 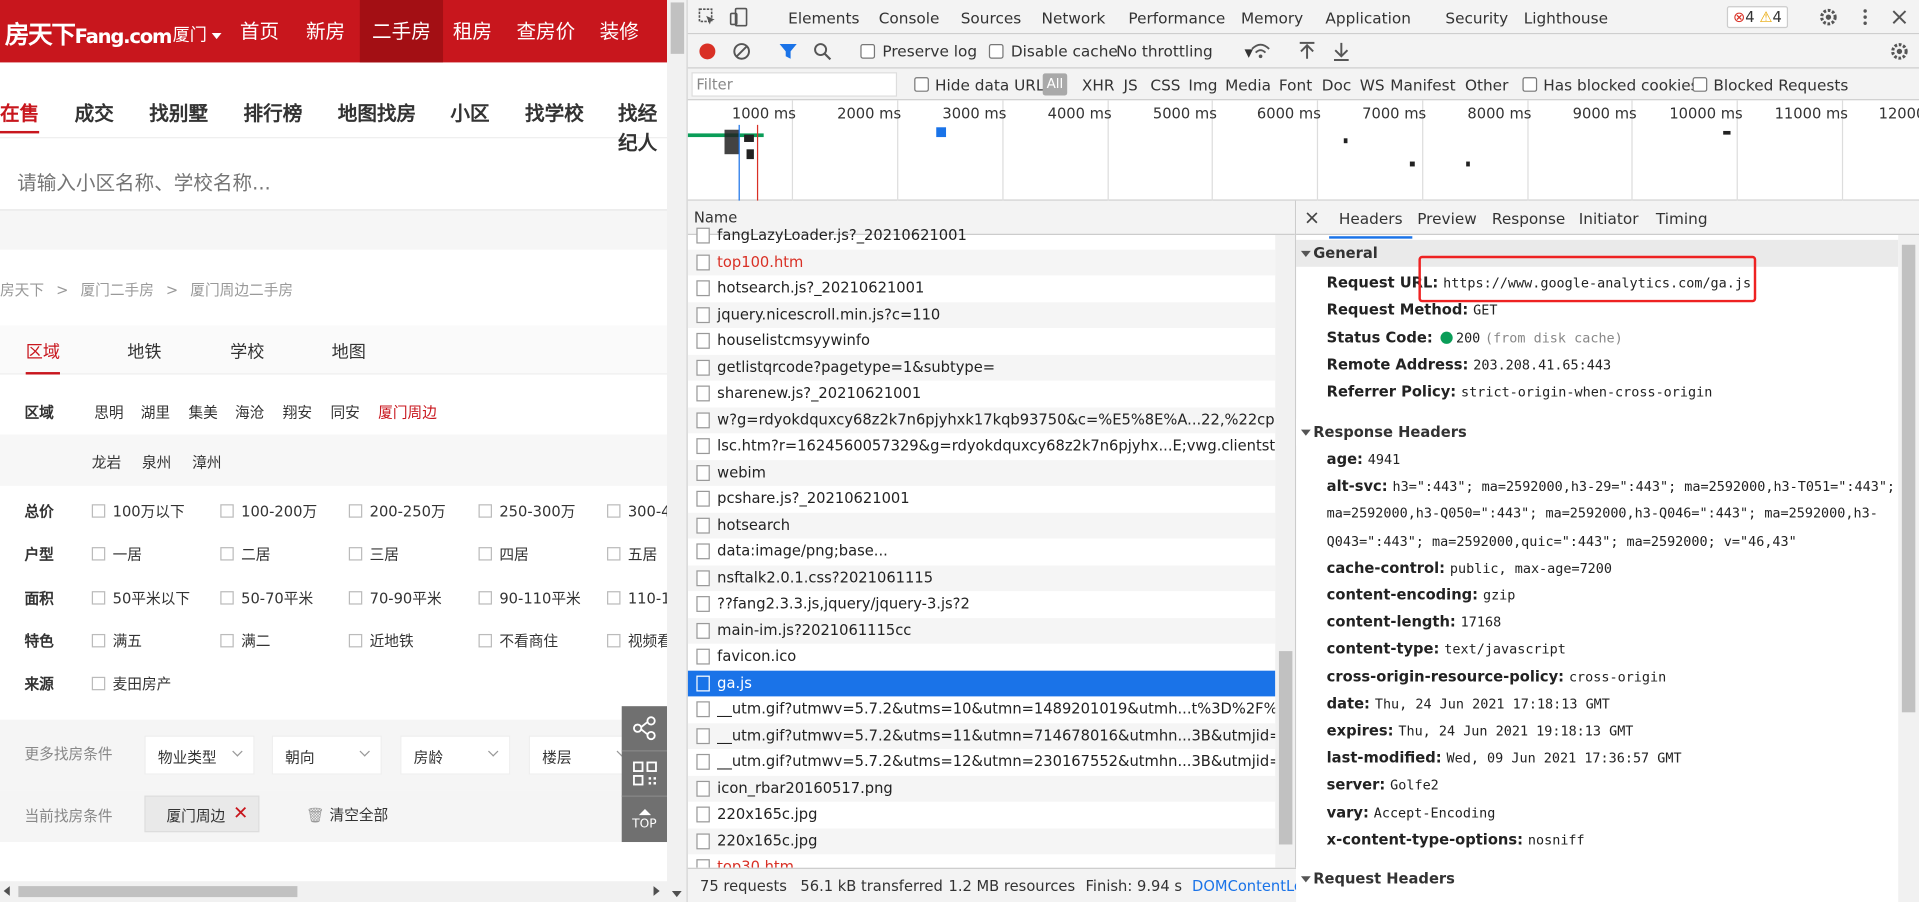 What do you see at coordinates (406, 597) in the screenshot?
I see `area-option: 70-90平米` at bounding box center [406, 597].